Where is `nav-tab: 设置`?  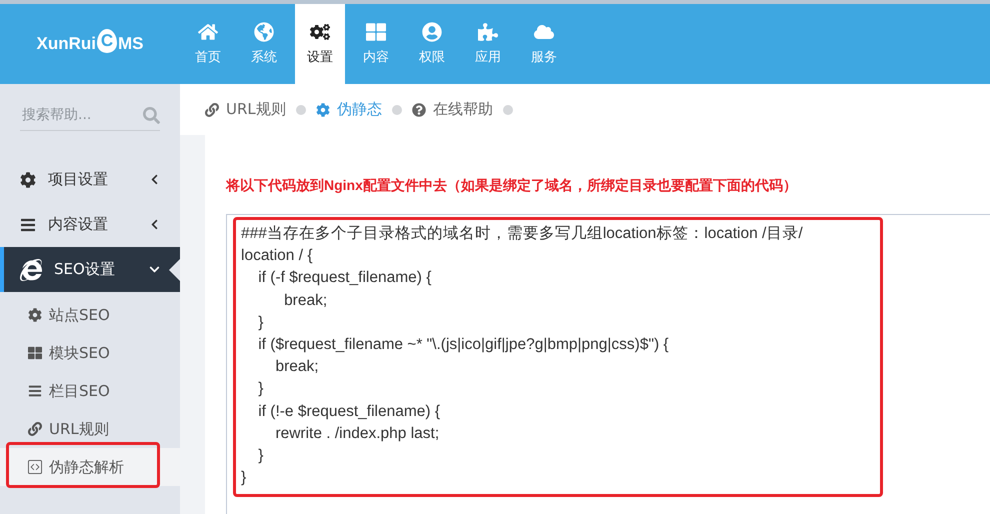 nav-tab: 设置 is located at coordinates (320, 44).